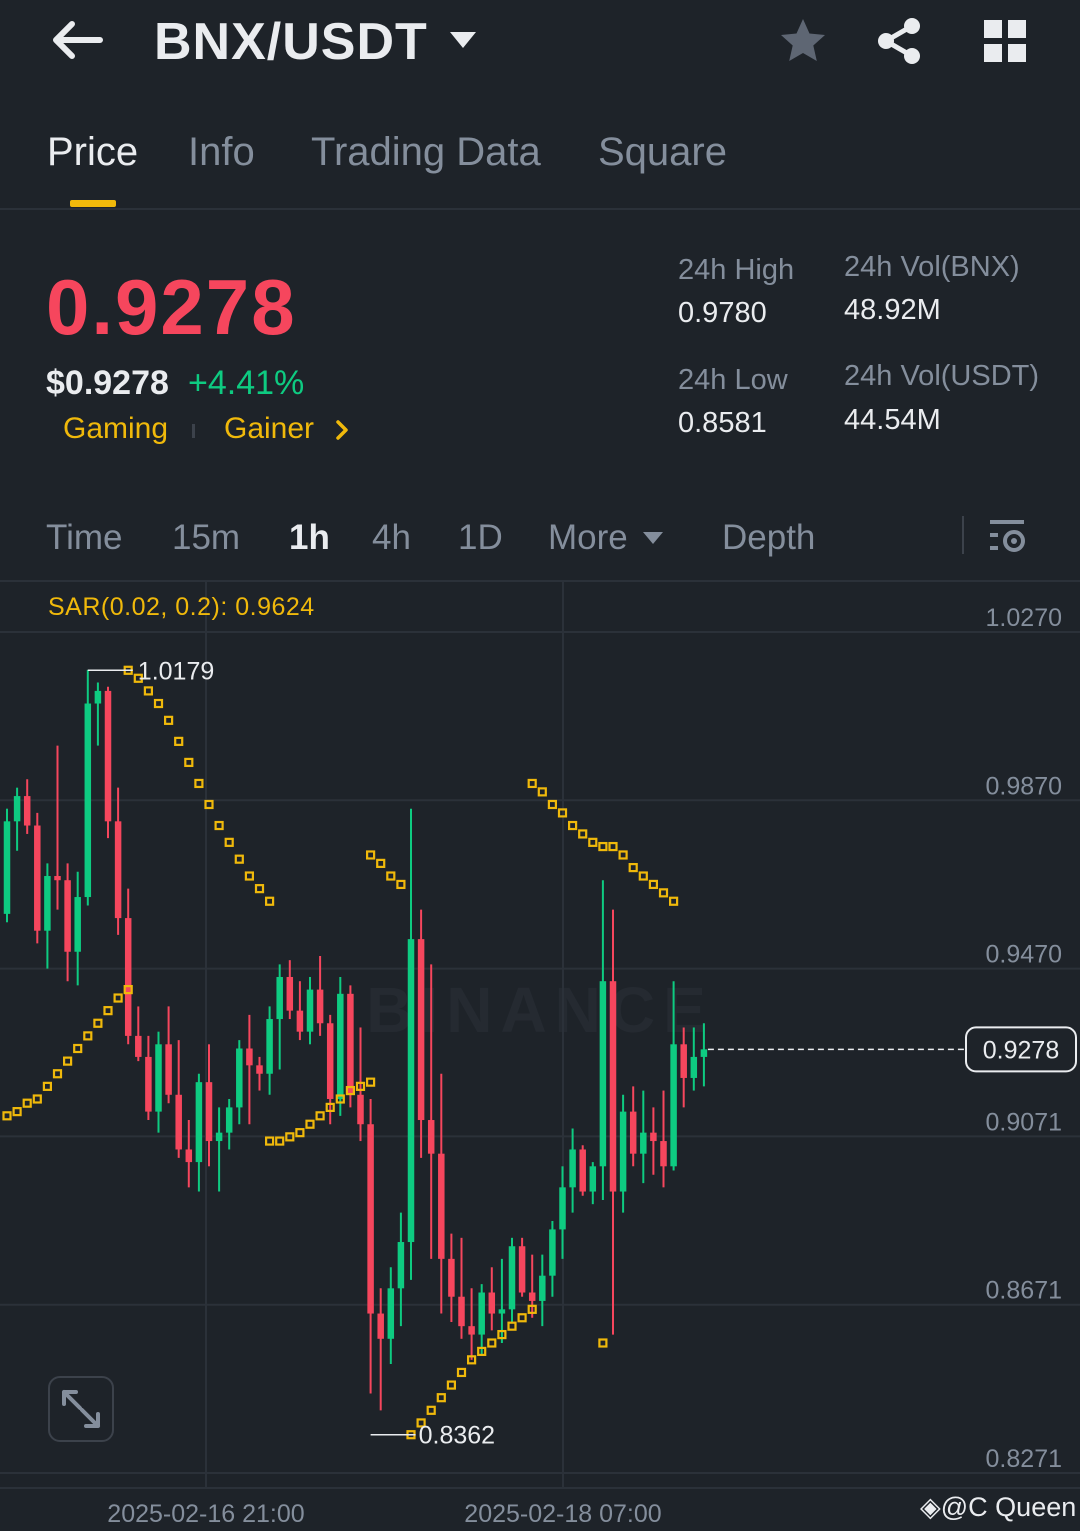 This screenshot has height=1531, width=1080. What do you see at coordinates (1008, 536) in the screenshot?
I see `chart-settings-icon` at bounding box center [1008, 536].